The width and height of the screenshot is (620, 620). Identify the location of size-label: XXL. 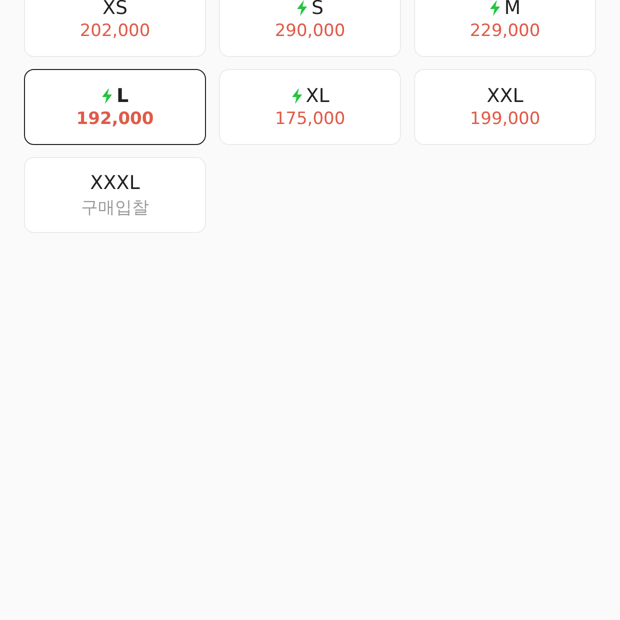
(505, 96).